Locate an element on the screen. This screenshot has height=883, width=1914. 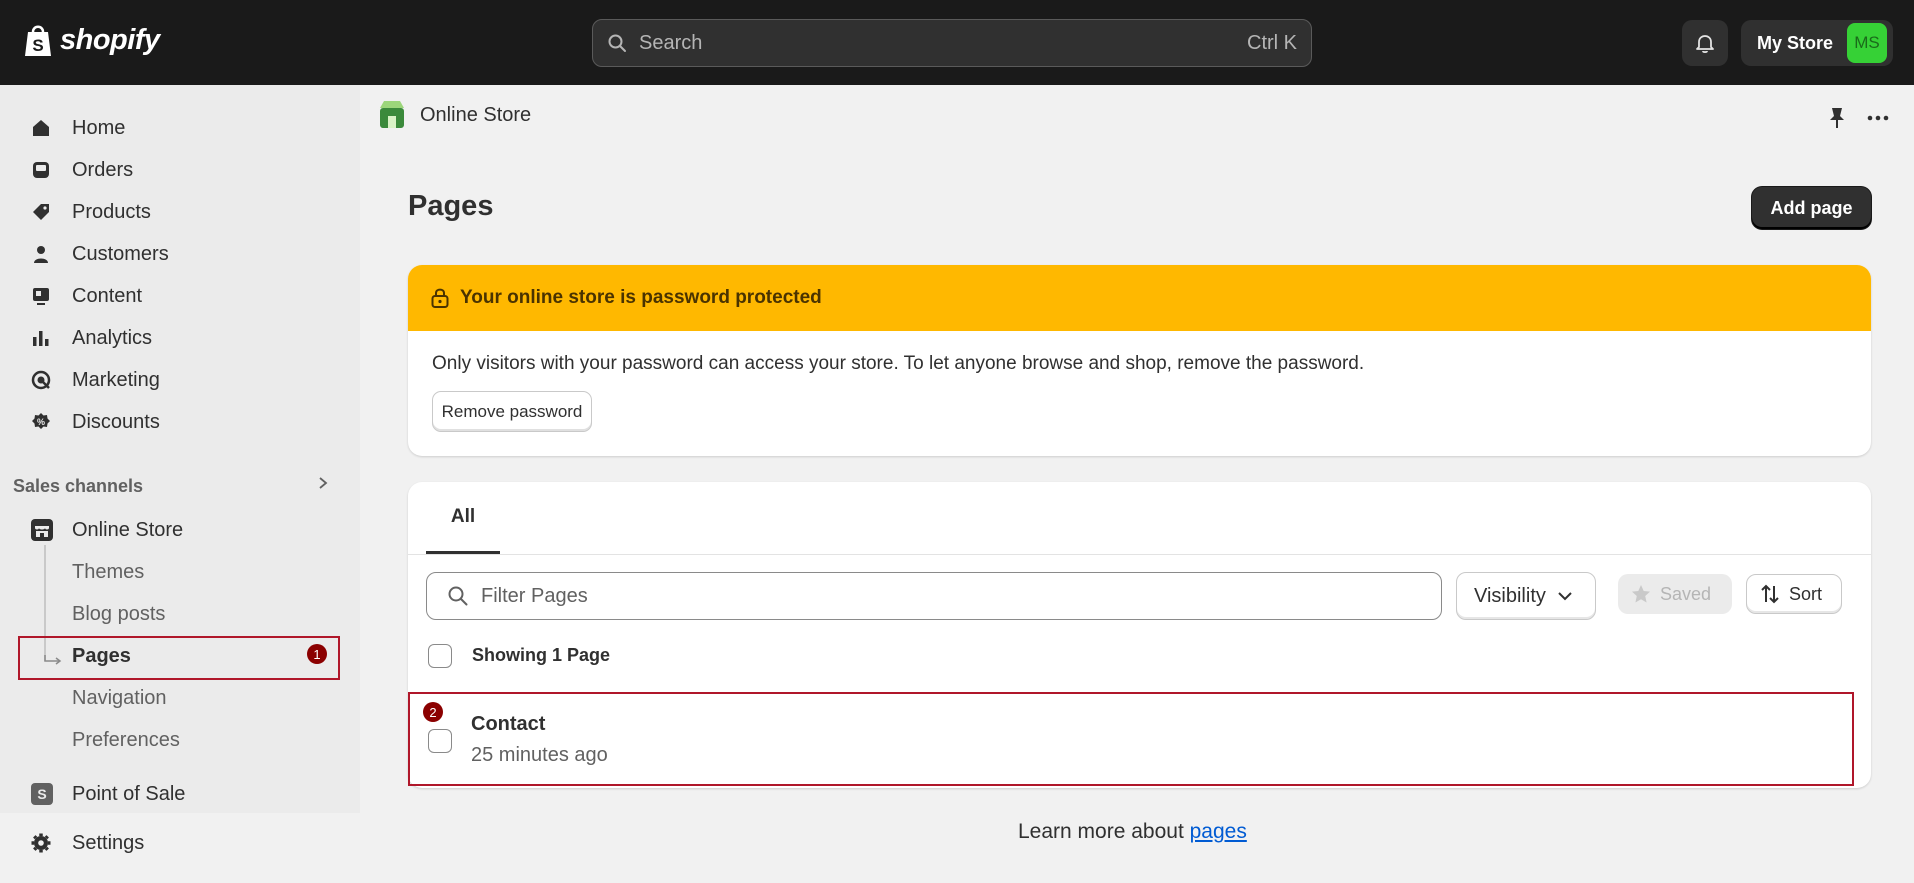
online-store-icon is located at coordinates (42, 530).